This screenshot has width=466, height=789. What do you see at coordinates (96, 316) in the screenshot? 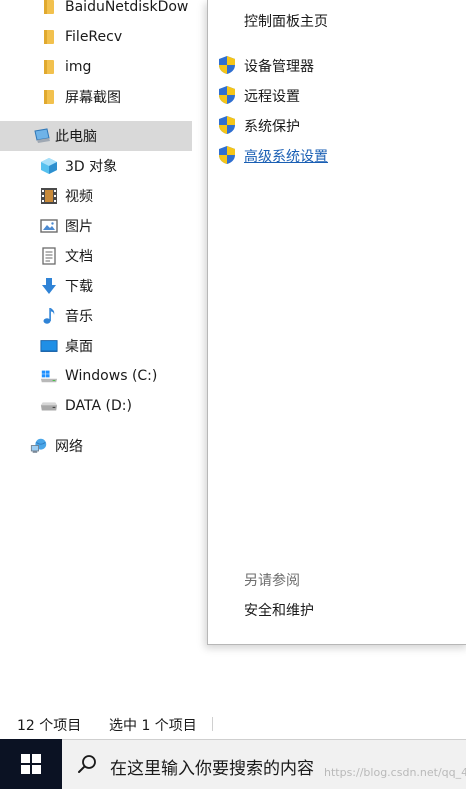
I see `nav-item-music: 音乐` at bounding box center [96, 316].